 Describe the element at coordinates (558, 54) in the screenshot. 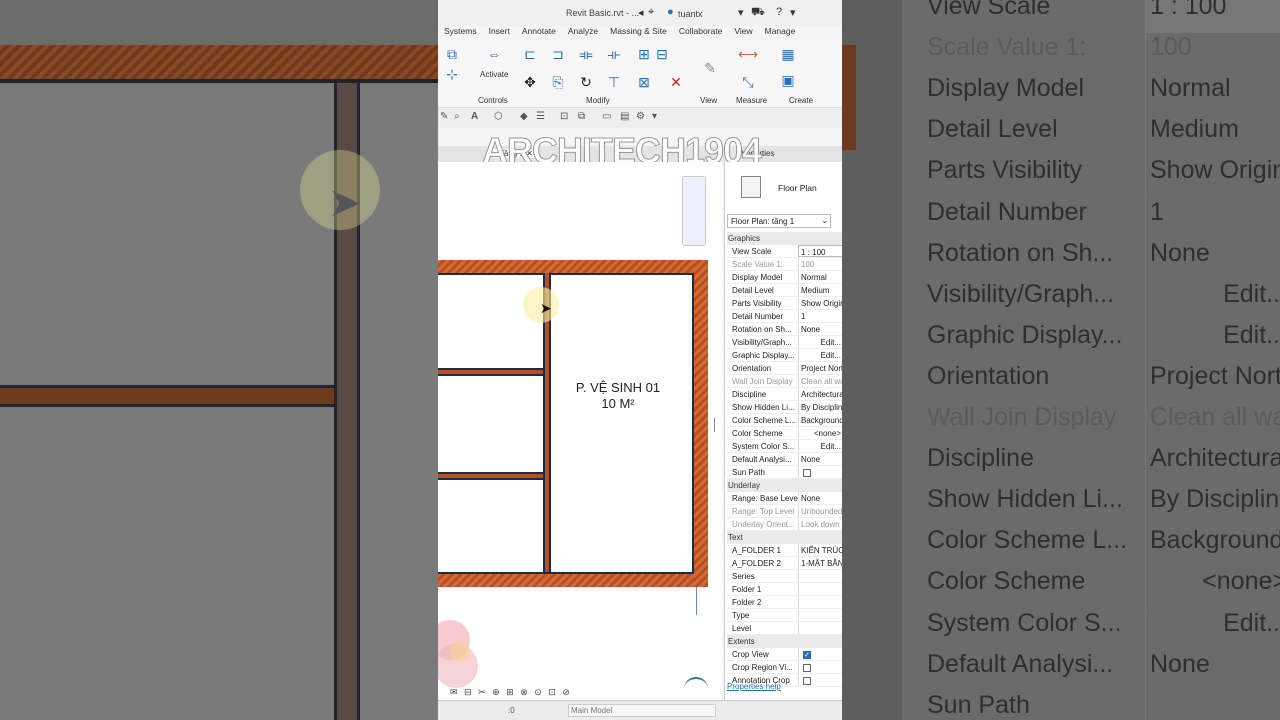

I see `offset-icon: ⊐` at that location.